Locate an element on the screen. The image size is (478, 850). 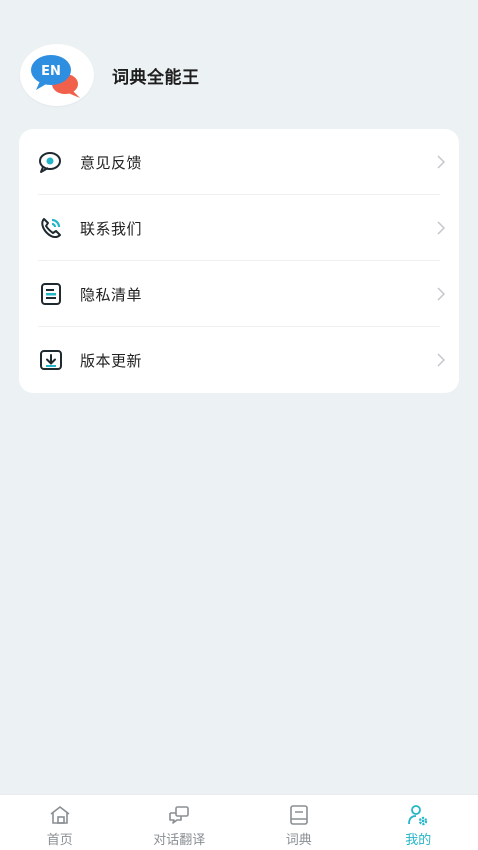
feedback-icon is located at coordinates (50, 162).